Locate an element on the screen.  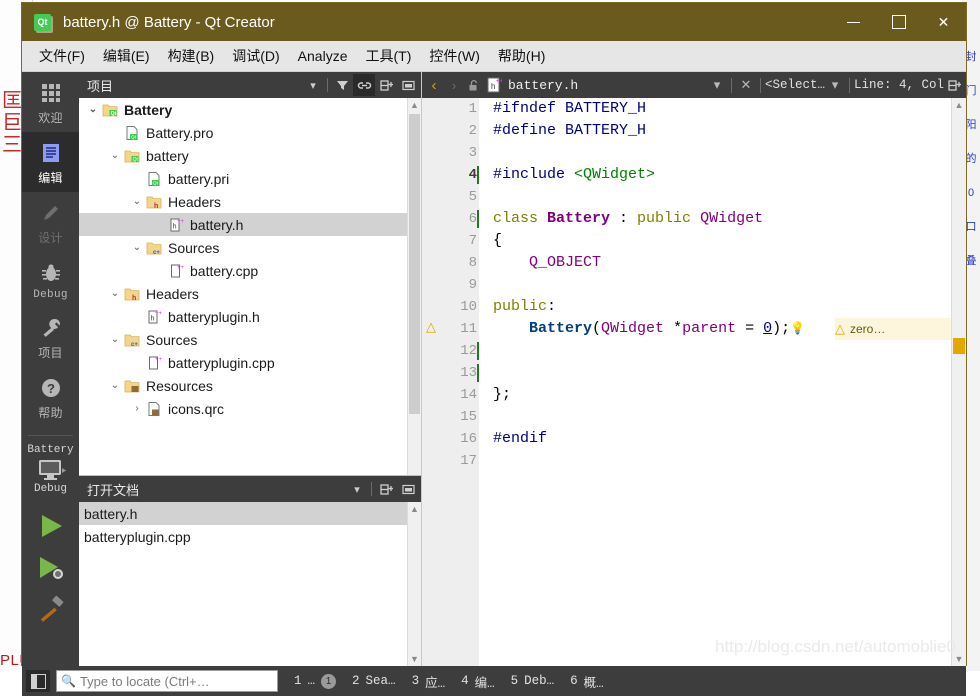
tree-item-battery-h: h ++ battery.h is located at coordinates (250, 224).